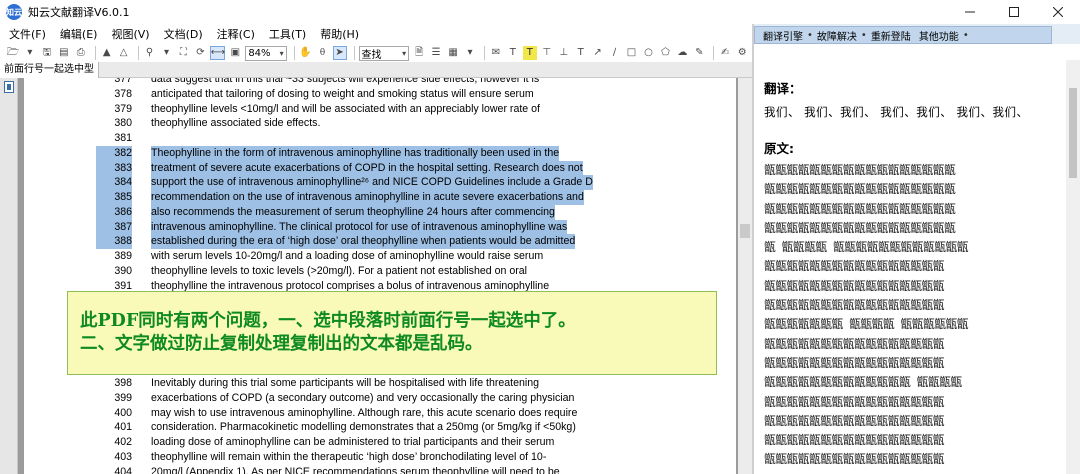 This screenshot has width=1080, height=474. I want to click on dropdown-arrow-icon: ▾, so click(30, 53).